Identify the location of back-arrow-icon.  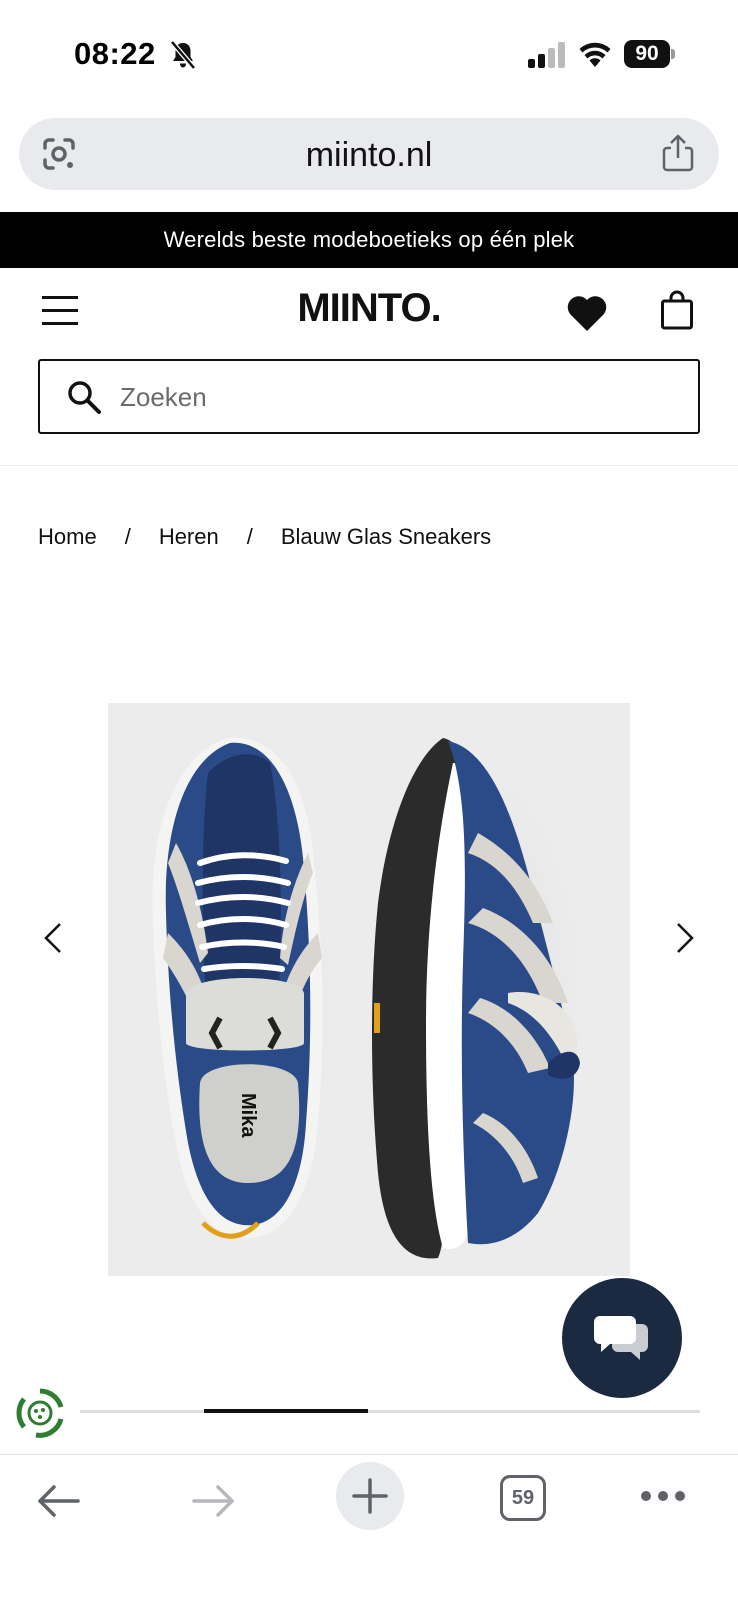
(59, 1501).